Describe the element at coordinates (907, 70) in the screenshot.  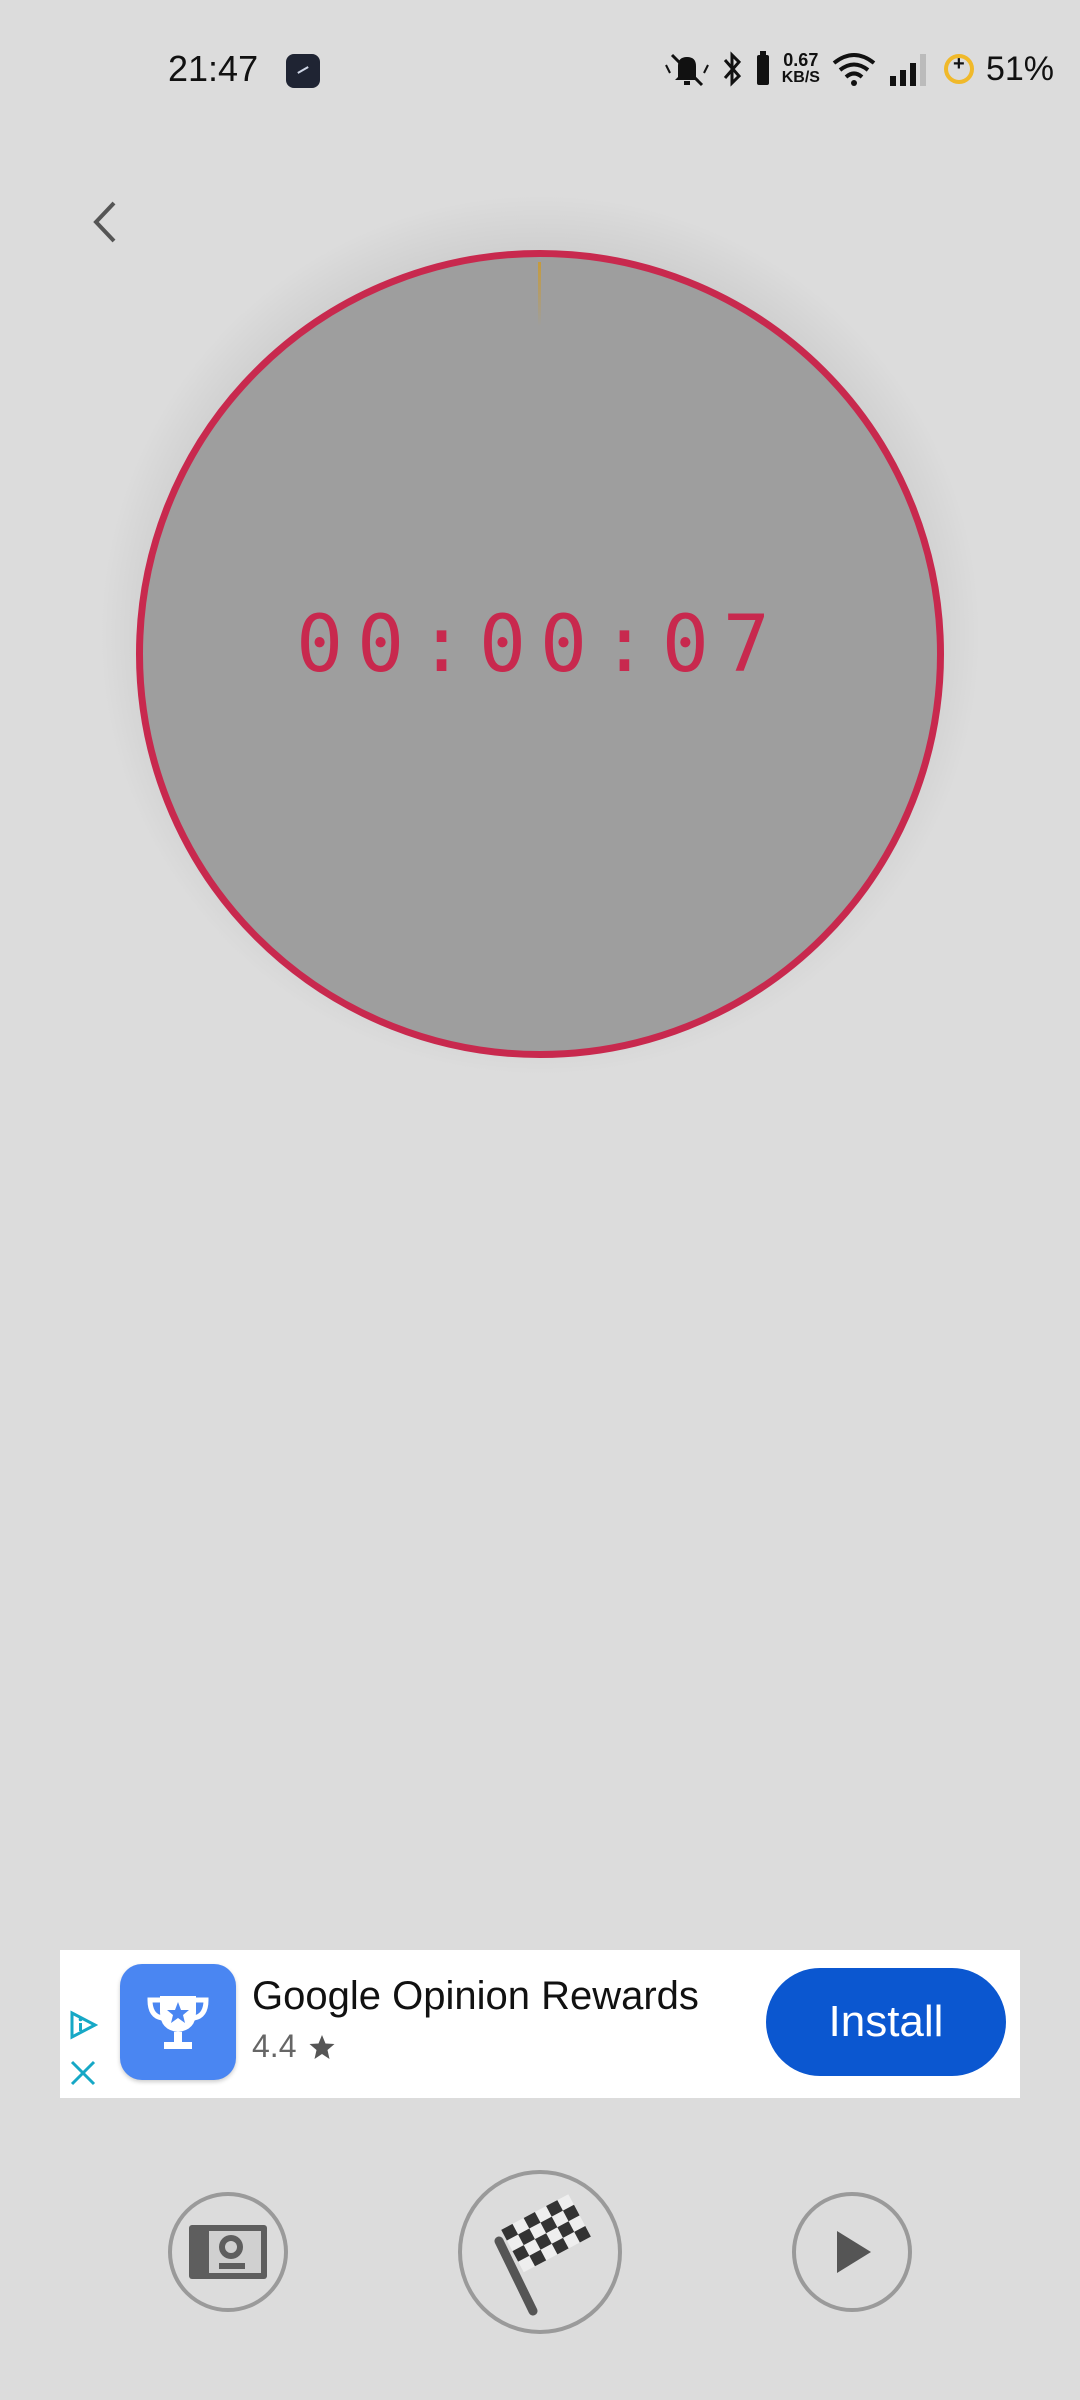
I see `signal-icon` at that location.